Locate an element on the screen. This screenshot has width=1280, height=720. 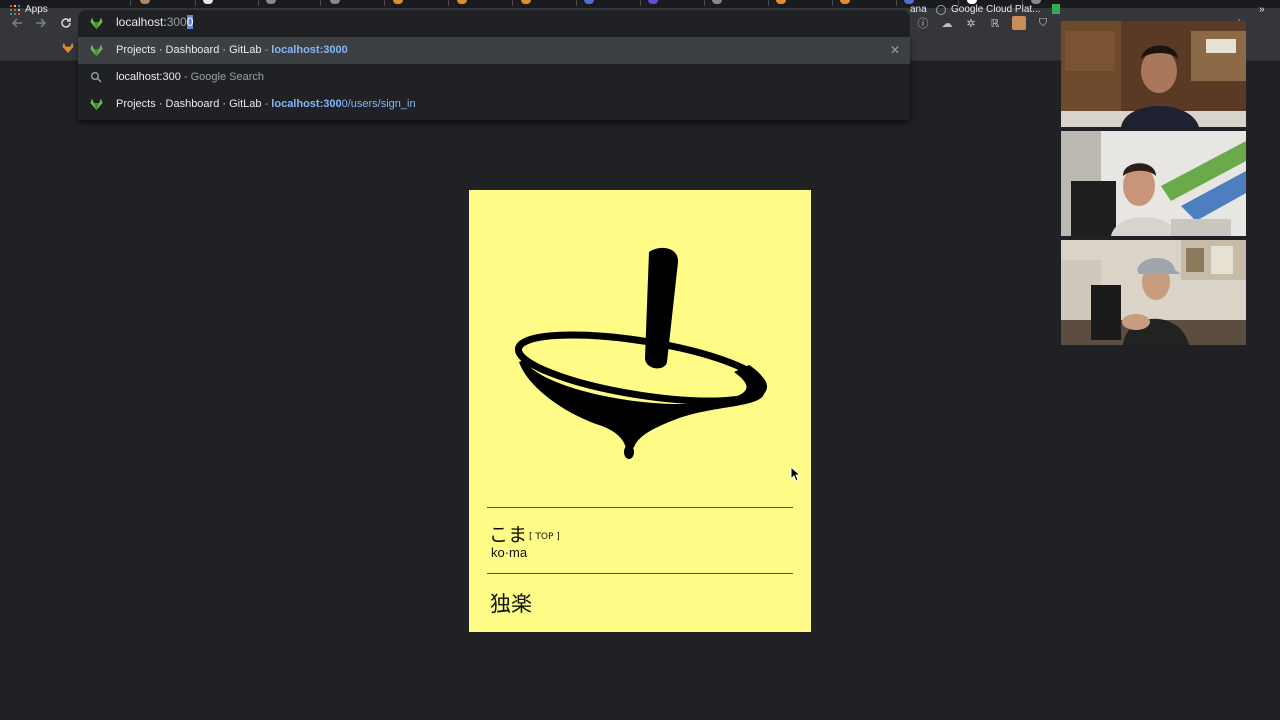
cloud-icon: ☁ is located at coordinates (947, 23).